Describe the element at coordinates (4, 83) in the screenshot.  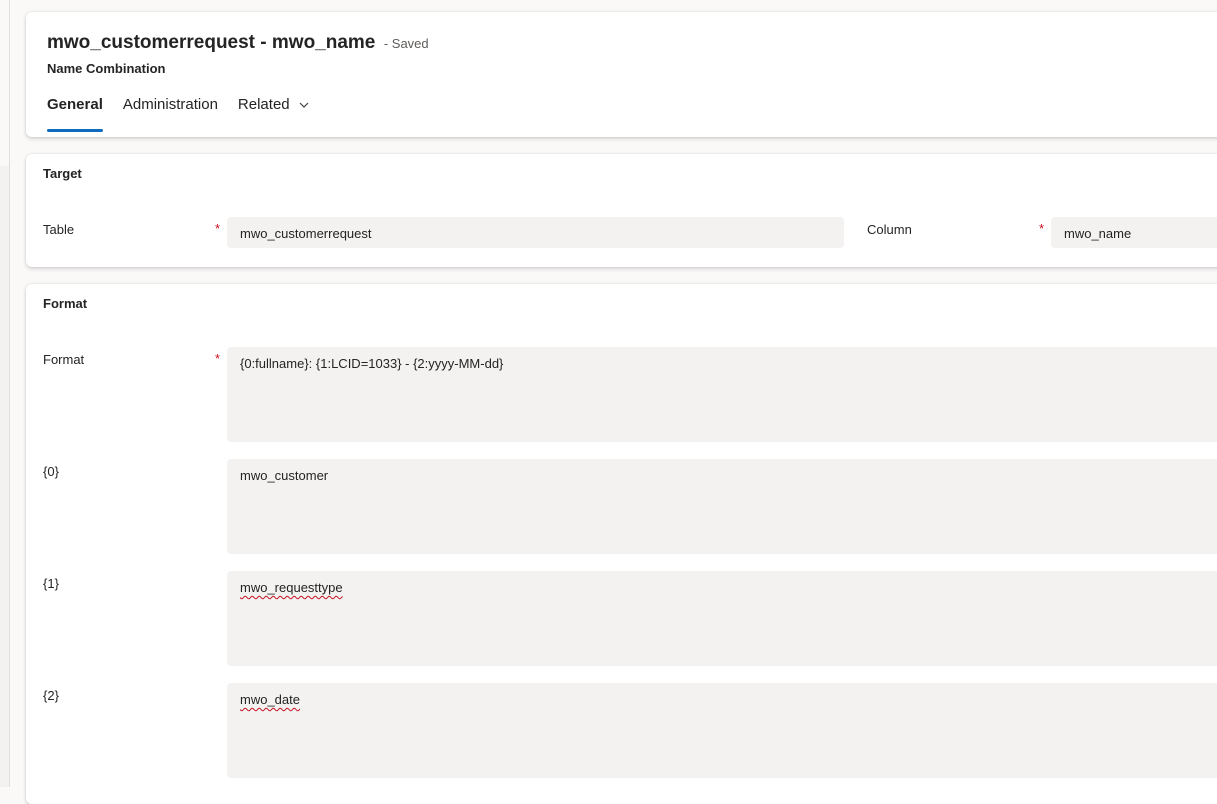
I see `left-strip-top` at that location.